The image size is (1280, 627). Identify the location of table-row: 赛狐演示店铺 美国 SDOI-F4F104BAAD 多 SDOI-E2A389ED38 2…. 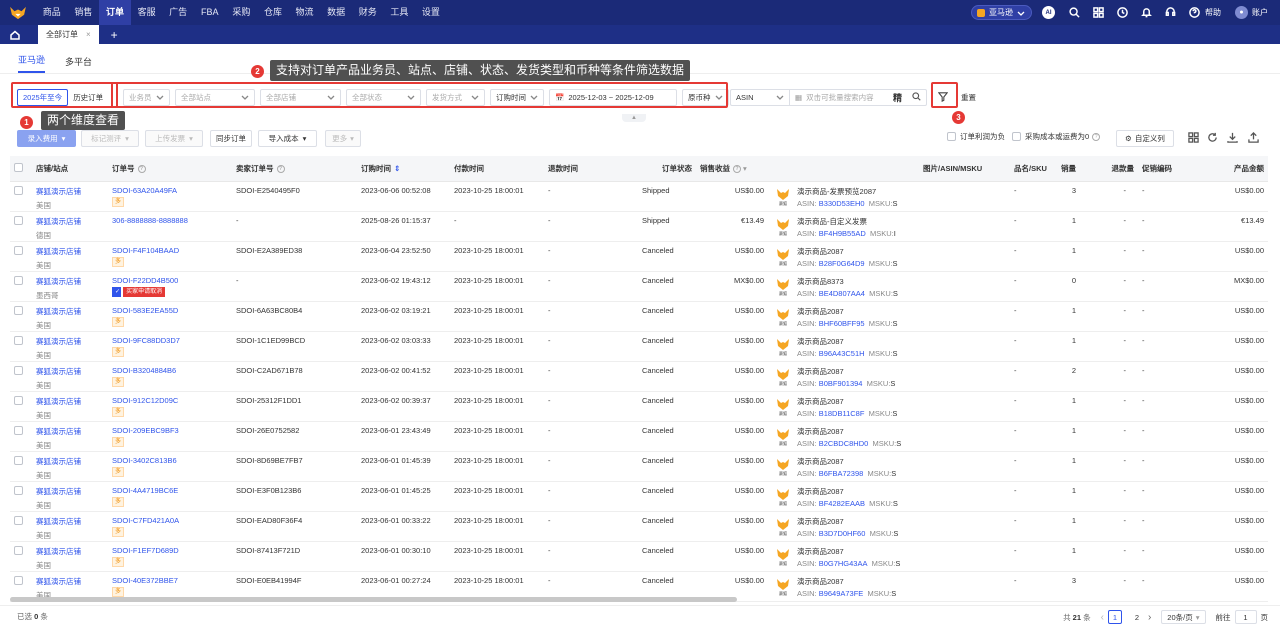
(639, 256).